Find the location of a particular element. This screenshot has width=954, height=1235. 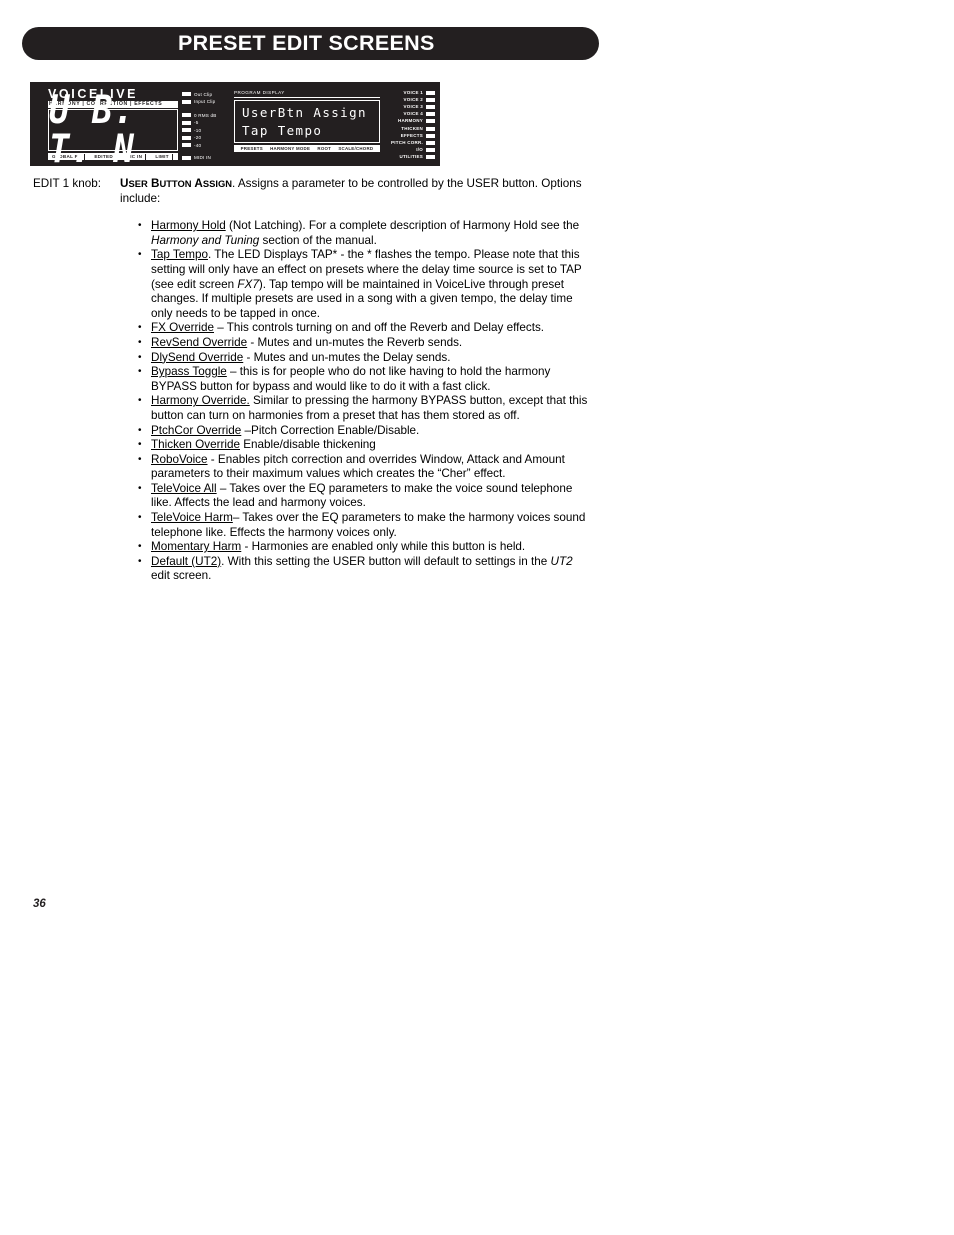

led-row-voice-1: VOICE 1 is located at coordinates (408, 92).